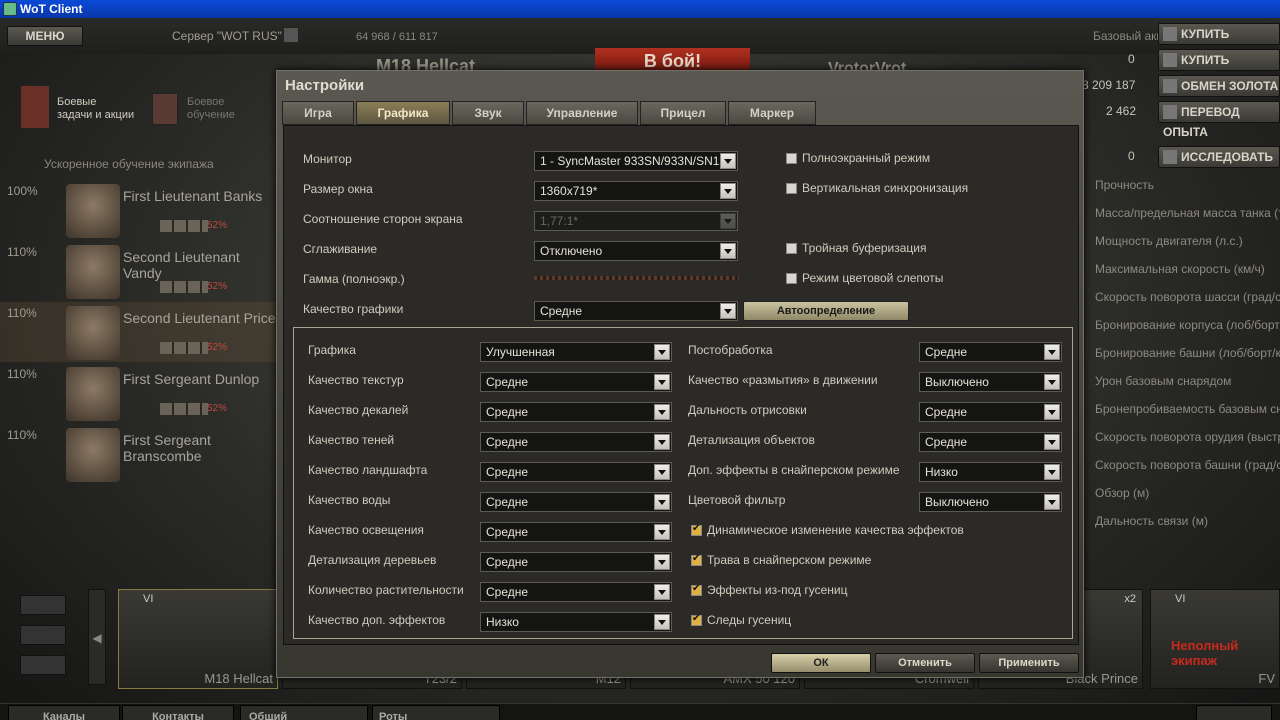 This screenshot has width=1280, height=720. Describe the element at coordinates (211, 109) in the screenshot. I see `training-label: Боевое обучение` at that location.